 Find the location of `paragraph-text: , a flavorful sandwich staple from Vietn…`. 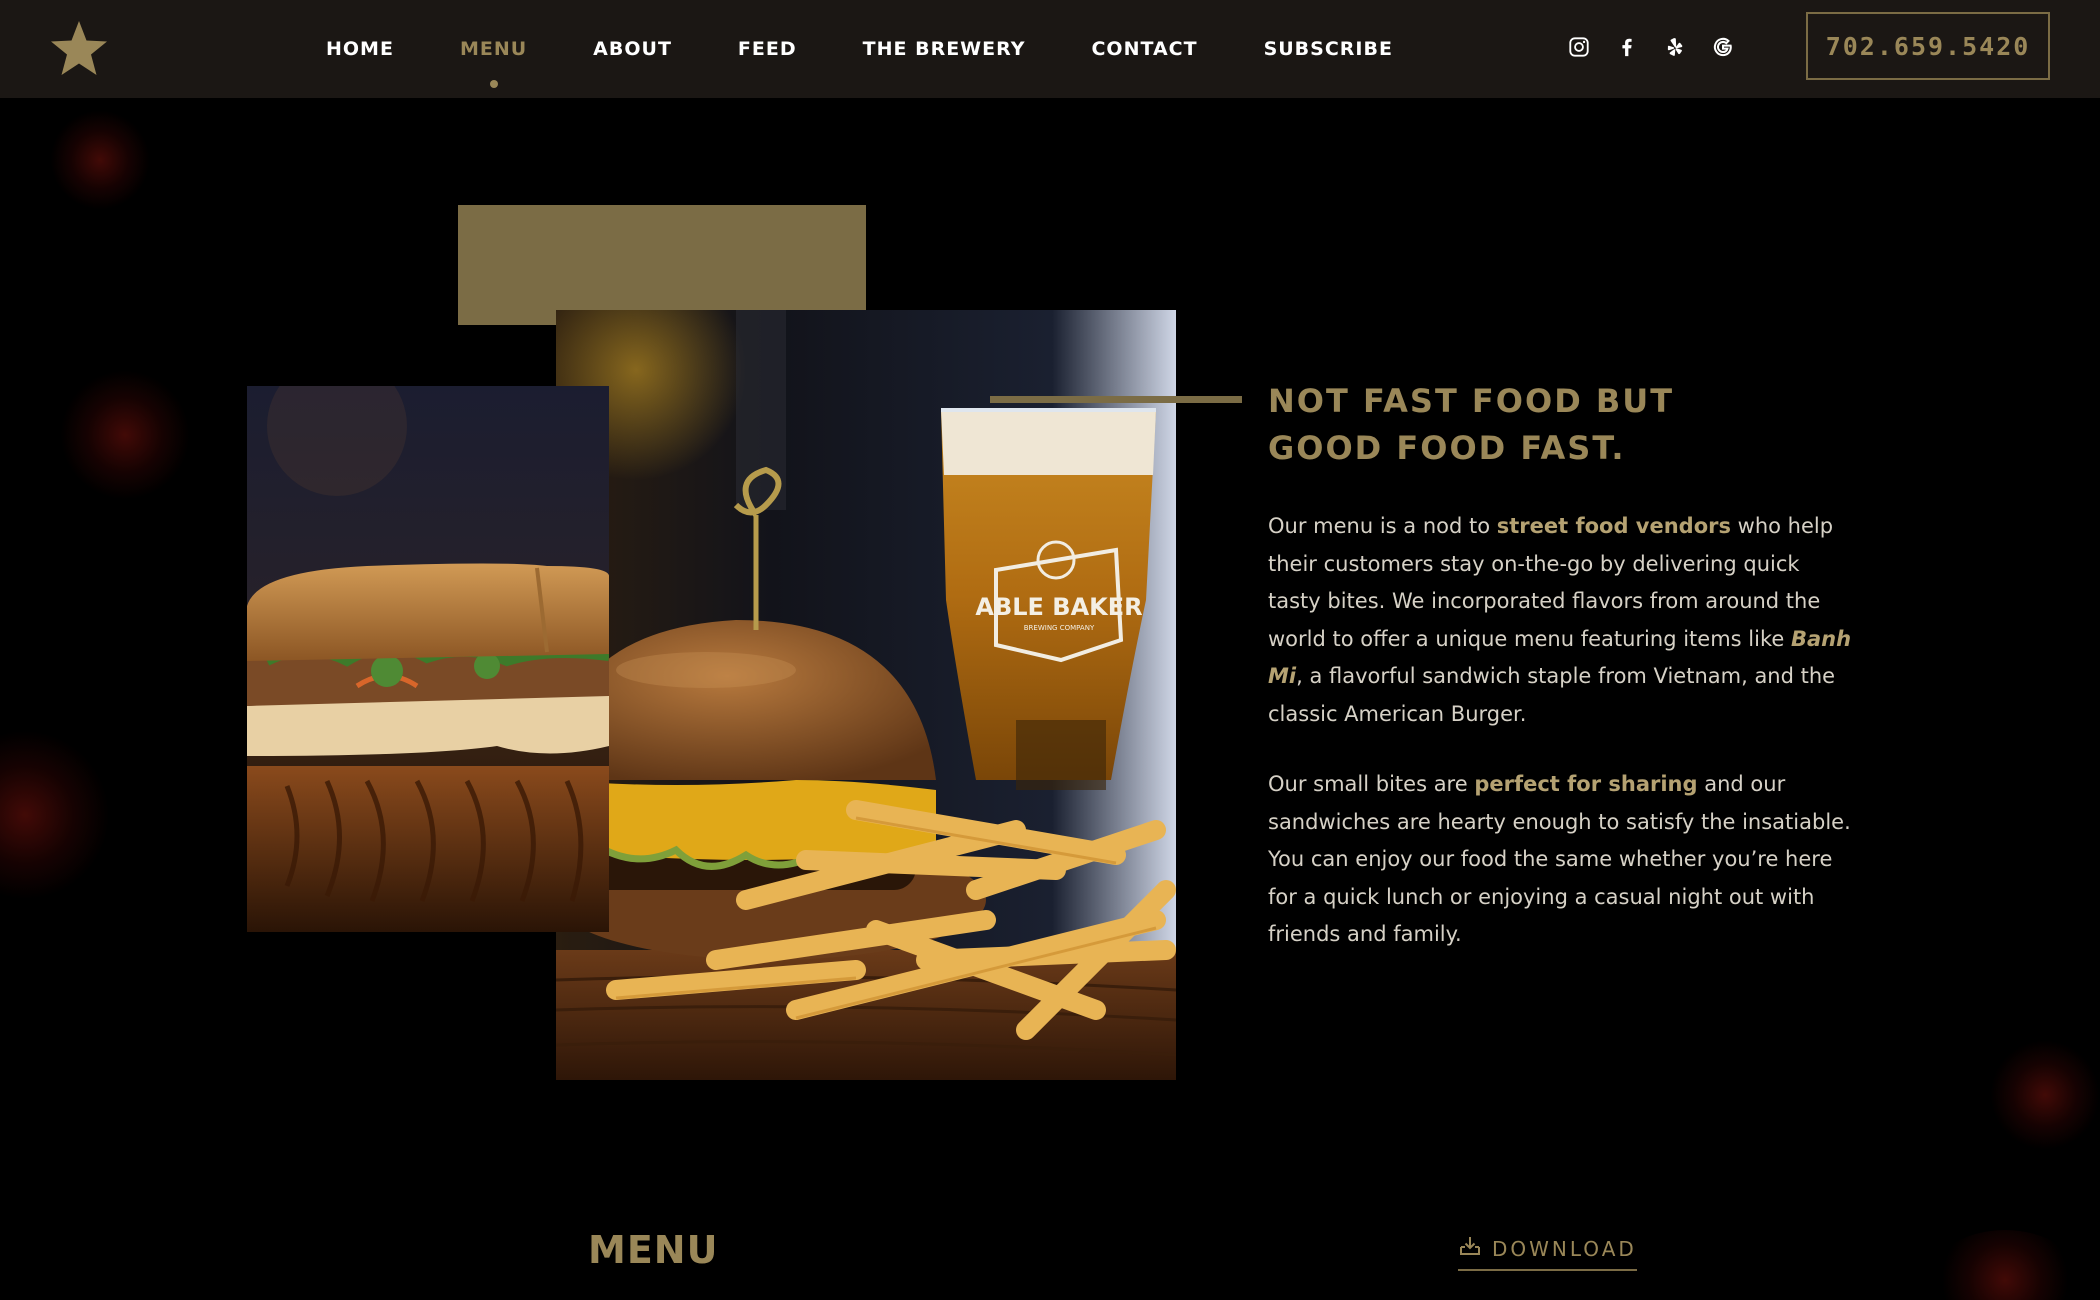

paragraph-text: , a flavorful sandwich staple from Vietn… is located at coordinates (1552, 695).